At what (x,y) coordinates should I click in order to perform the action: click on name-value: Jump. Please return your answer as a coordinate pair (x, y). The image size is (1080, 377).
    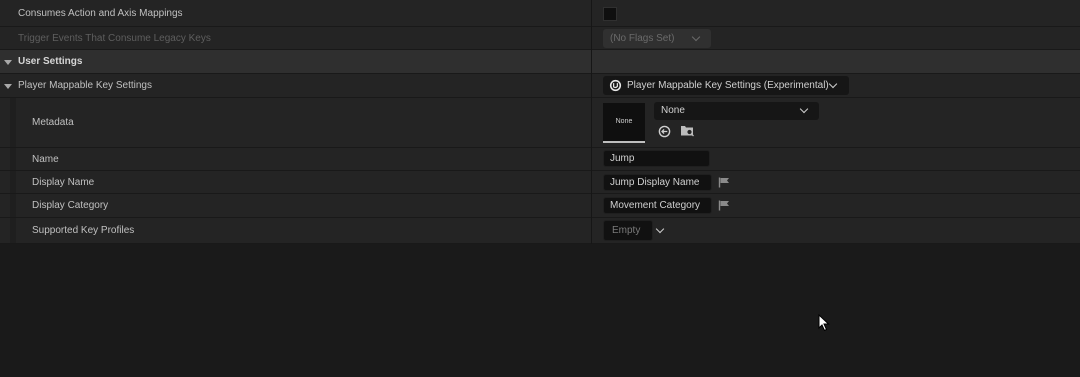
    Looking at the image, I should click on (622, 158).